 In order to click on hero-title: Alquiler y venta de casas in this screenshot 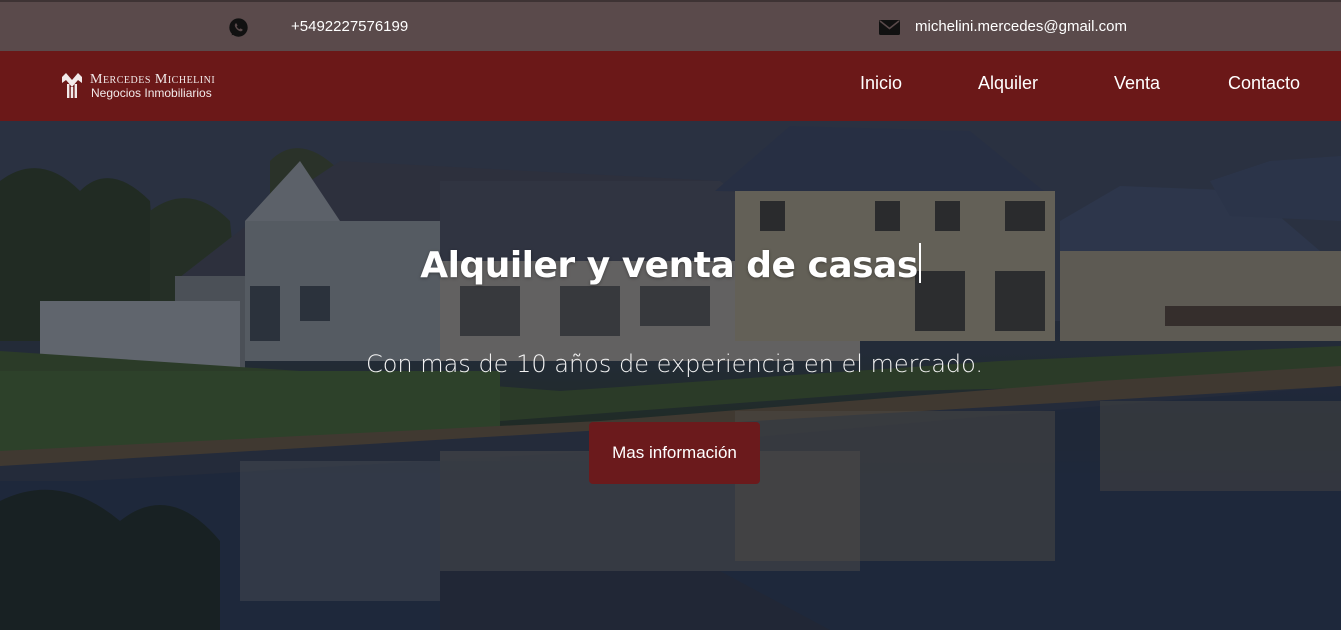, I will do `click(670, 264)`.